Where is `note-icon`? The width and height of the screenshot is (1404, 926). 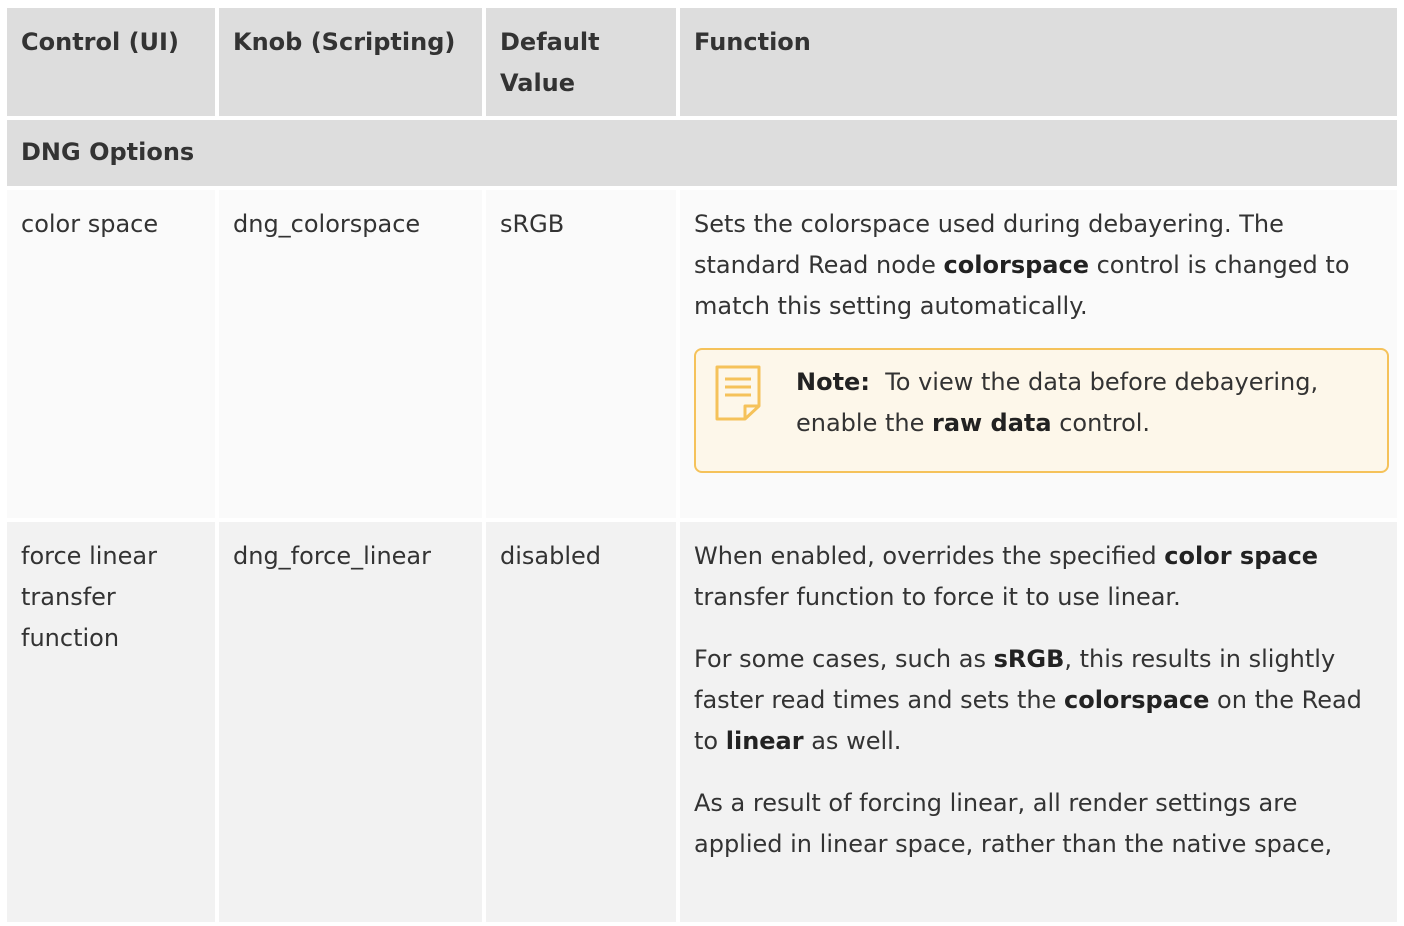 note-icon is located at coordinates (738, 393).